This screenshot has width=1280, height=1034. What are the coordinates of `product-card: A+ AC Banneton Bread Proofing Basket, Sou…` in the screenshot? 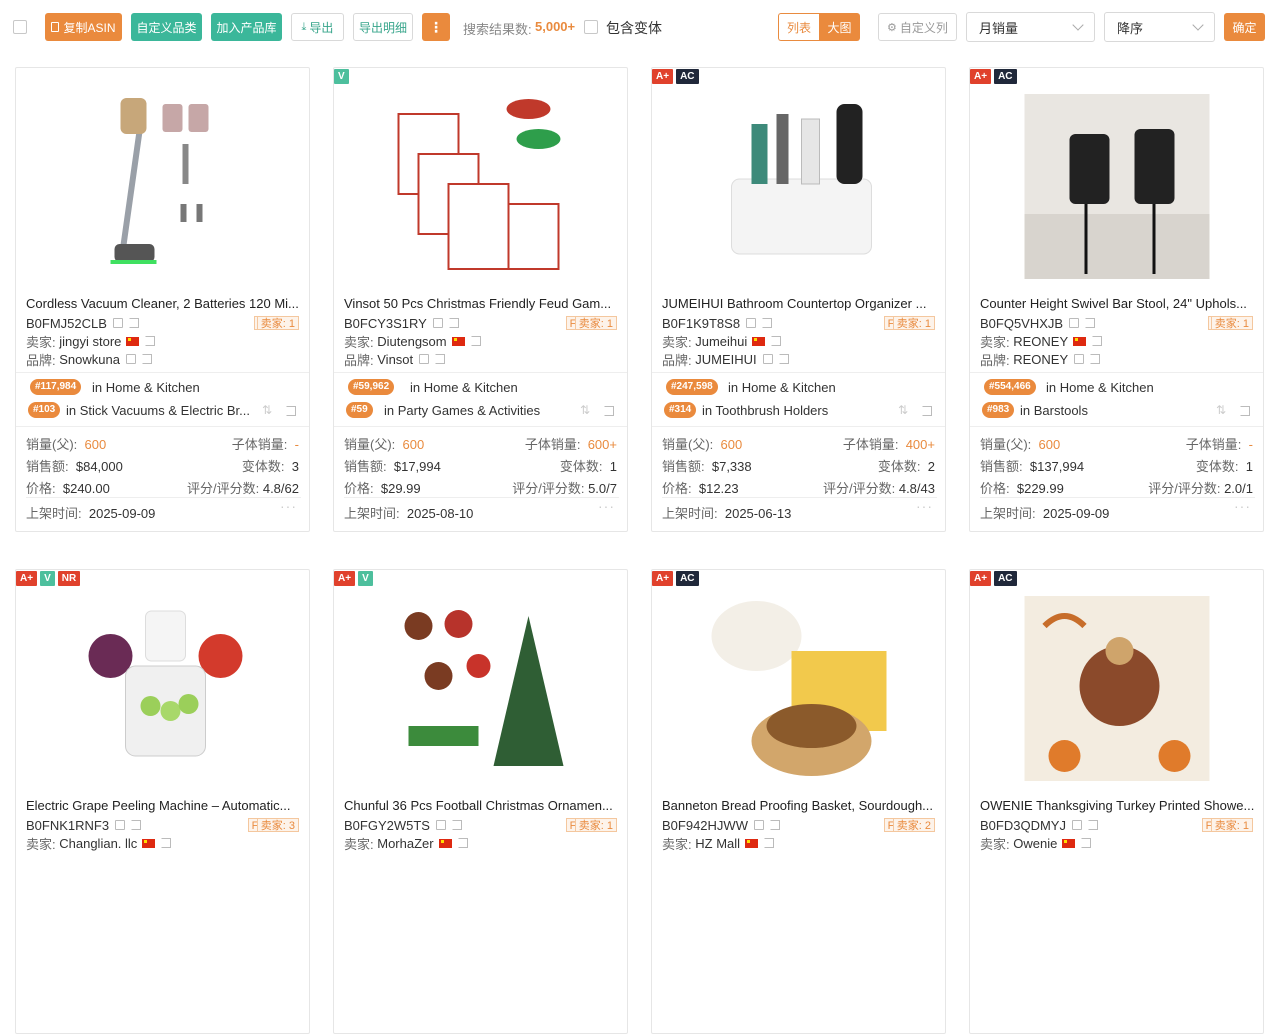 It's located at (798, 801).